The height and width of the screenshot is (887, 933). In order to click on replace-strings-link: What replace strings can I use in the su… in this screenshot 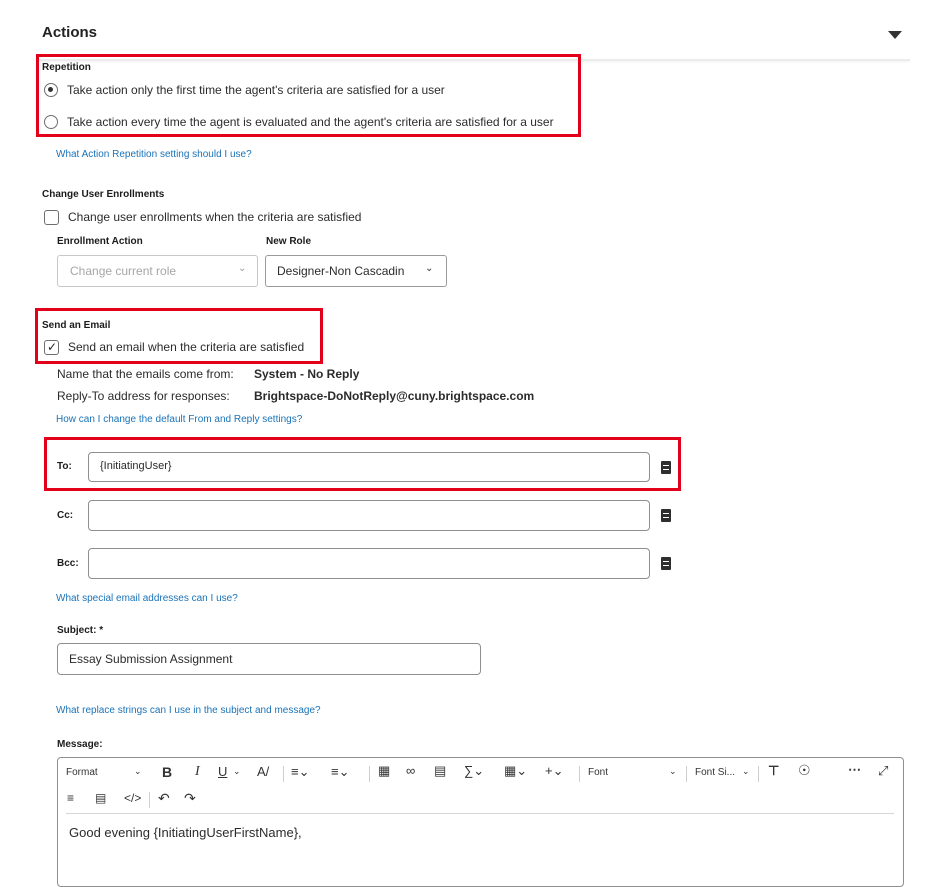, I will do `click(188, 710)`.